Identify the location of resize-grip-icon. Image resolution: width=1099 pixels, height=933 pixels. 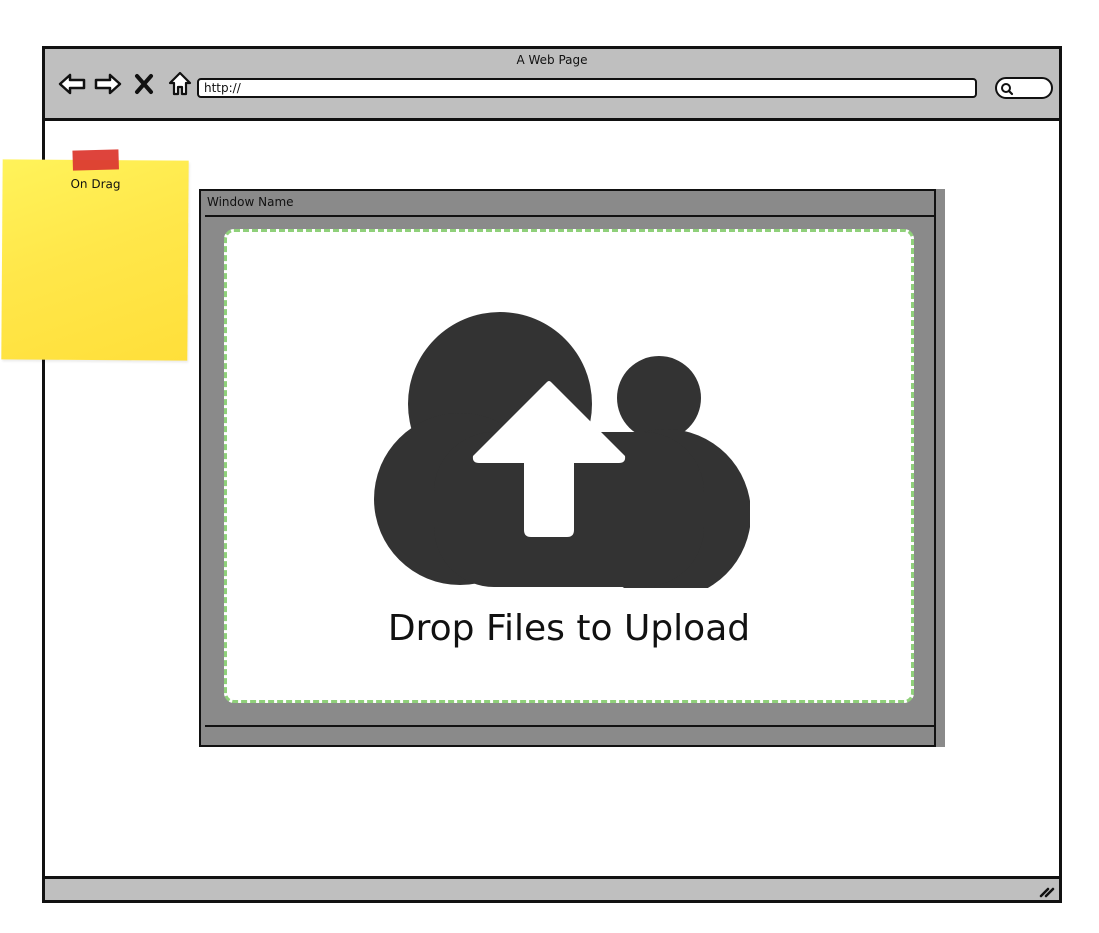
(1046, 890).